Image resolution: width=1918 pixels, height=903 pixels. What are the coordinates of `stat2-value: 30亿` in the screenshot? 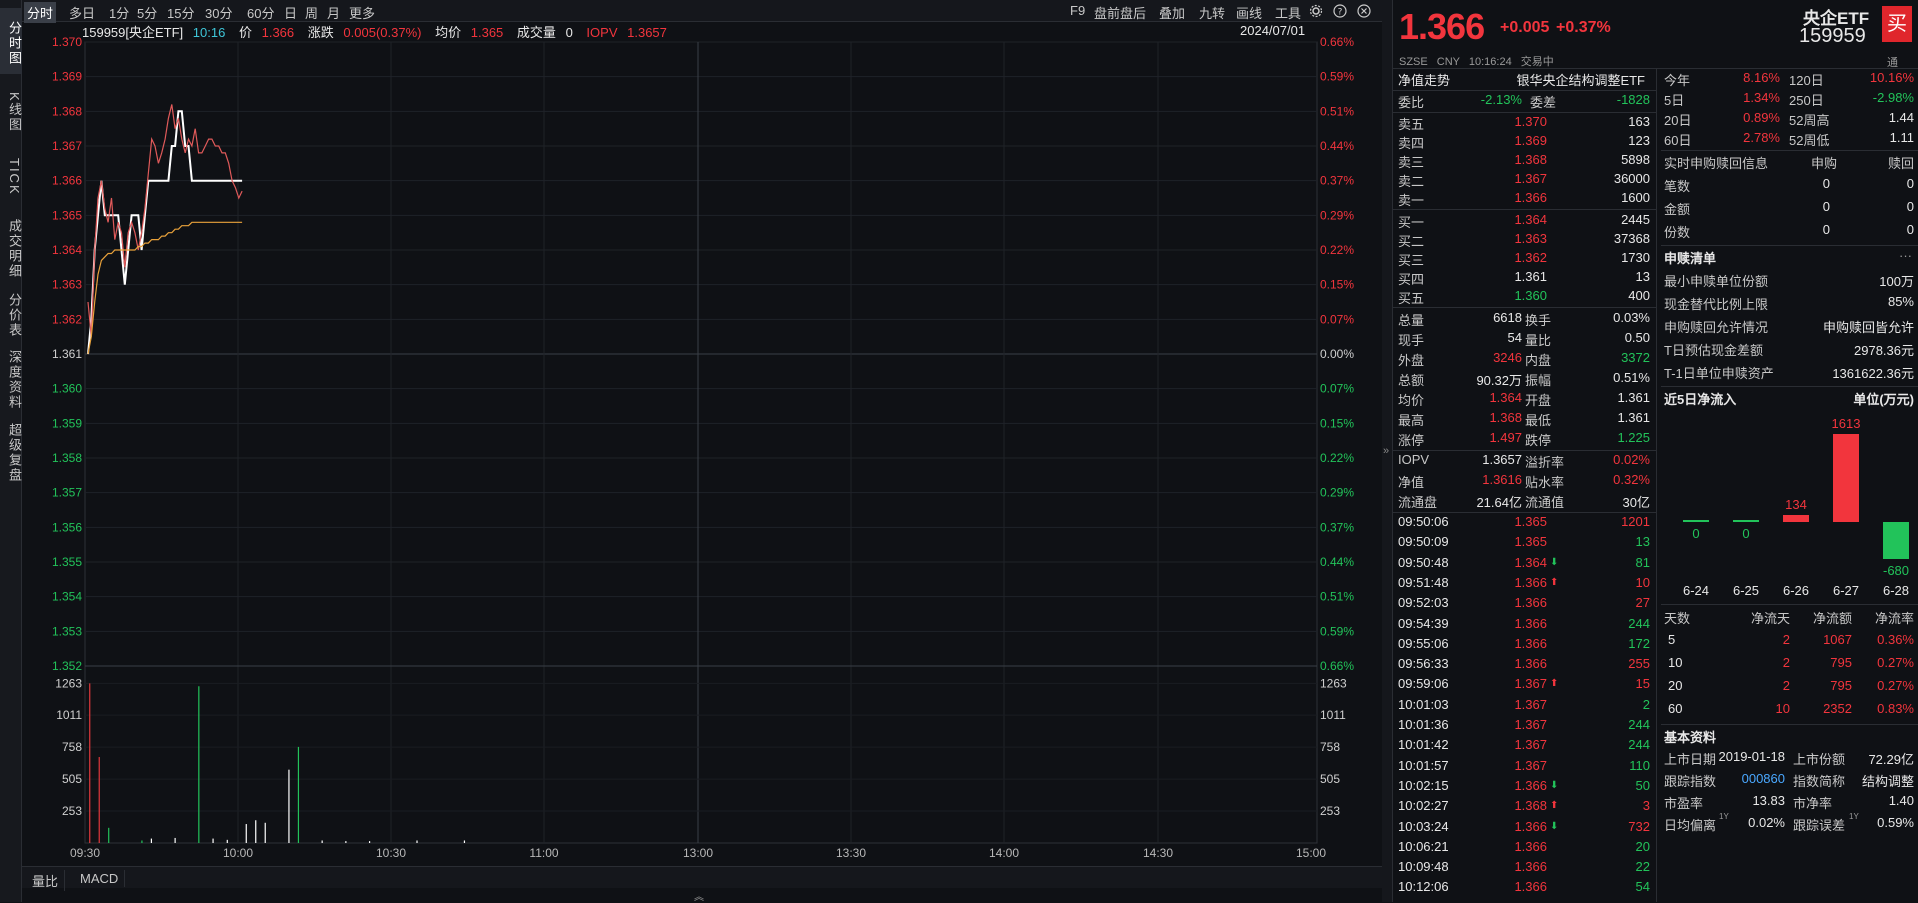 It's located at (1636, 502).